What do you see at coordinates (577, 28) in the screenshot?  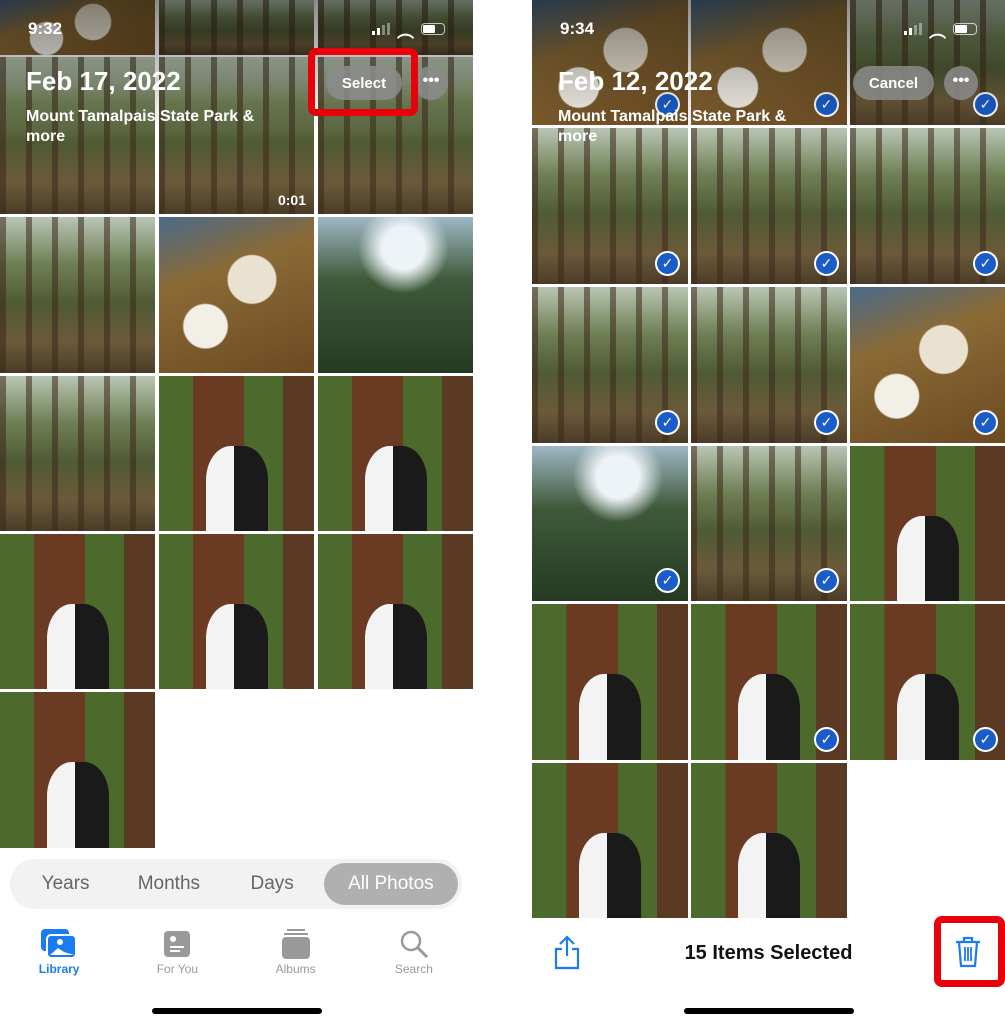 I see `status-time: 9:34` at bounding box center [577, 28].